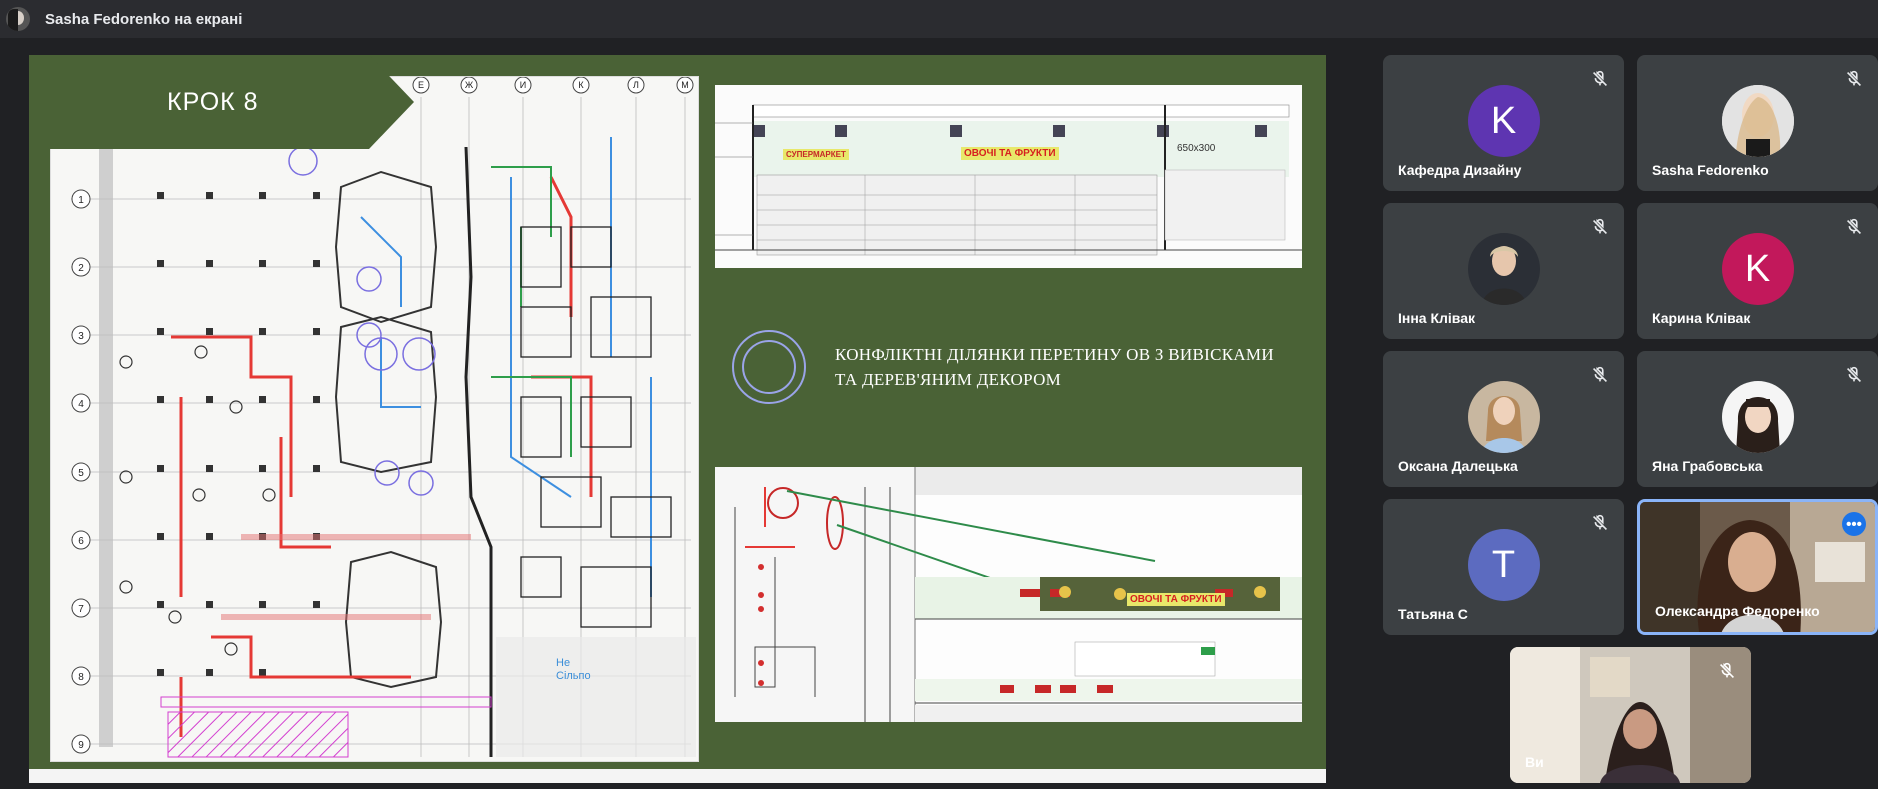 The image size is (1878, 789). I want to click on grid-row-label: 9, so click(81, 745).